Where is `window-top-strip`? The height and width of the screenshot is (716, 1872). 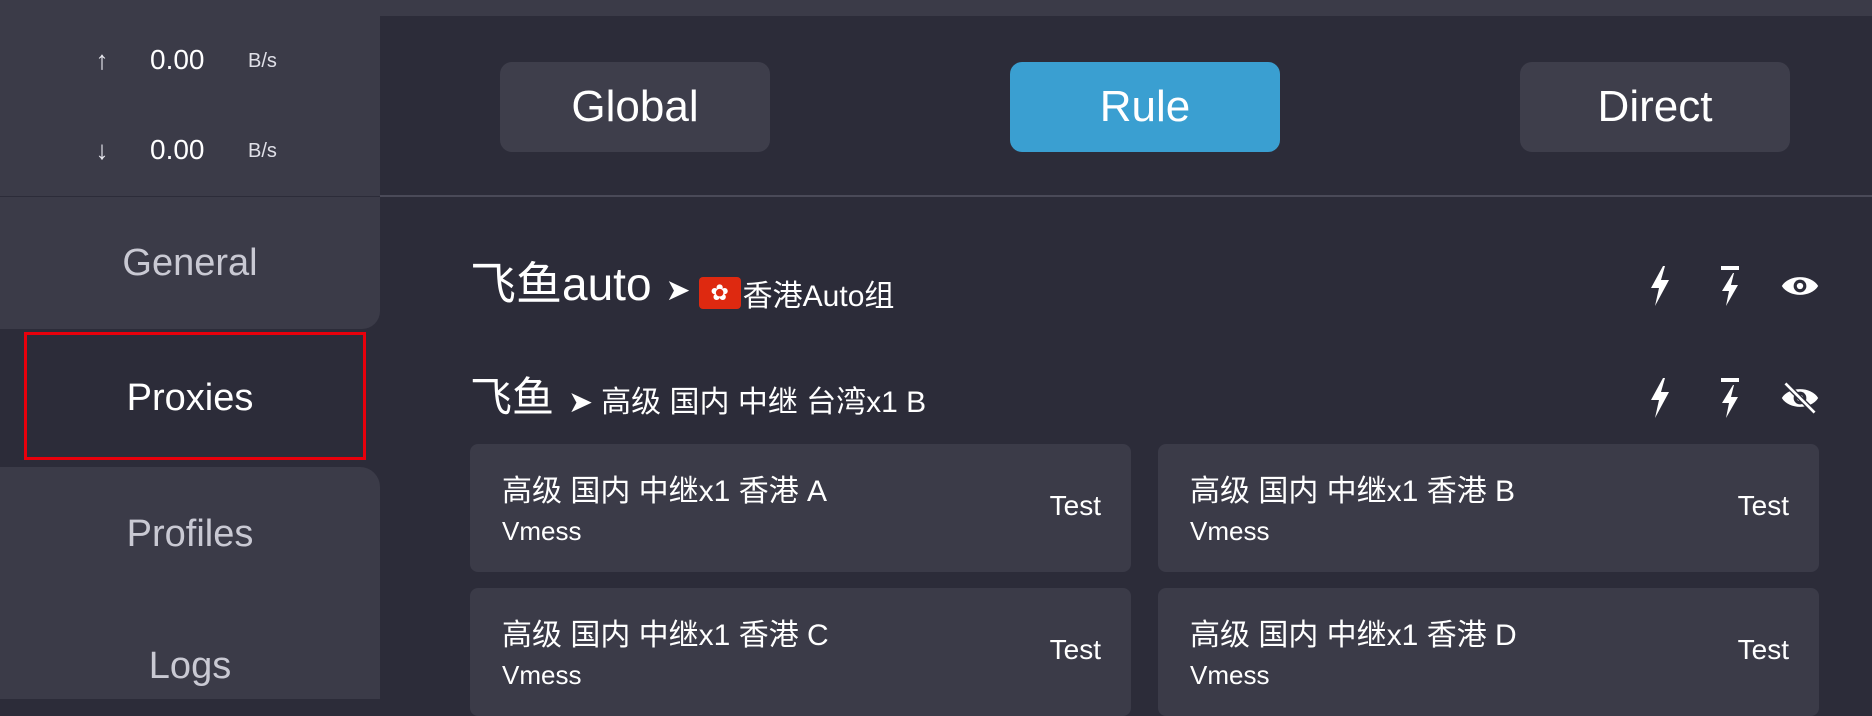
window-top-strip is located at coordinates (936, 8).